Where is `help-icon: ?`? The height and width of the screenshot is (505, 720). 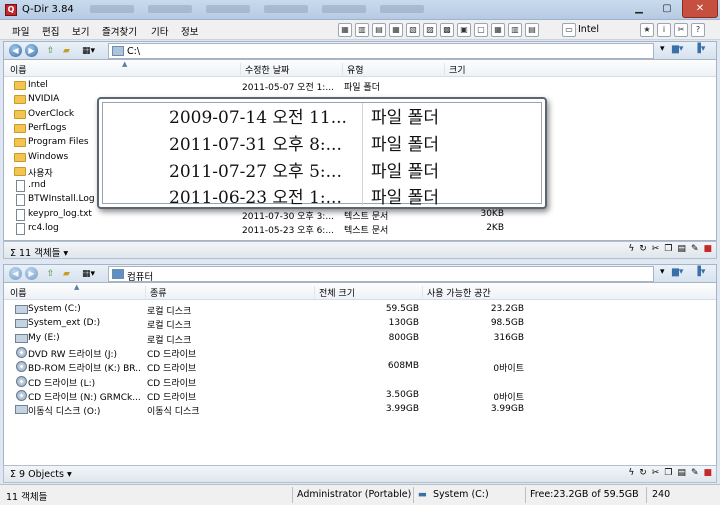
help-icon: ? is located at coordinates (698, 30).